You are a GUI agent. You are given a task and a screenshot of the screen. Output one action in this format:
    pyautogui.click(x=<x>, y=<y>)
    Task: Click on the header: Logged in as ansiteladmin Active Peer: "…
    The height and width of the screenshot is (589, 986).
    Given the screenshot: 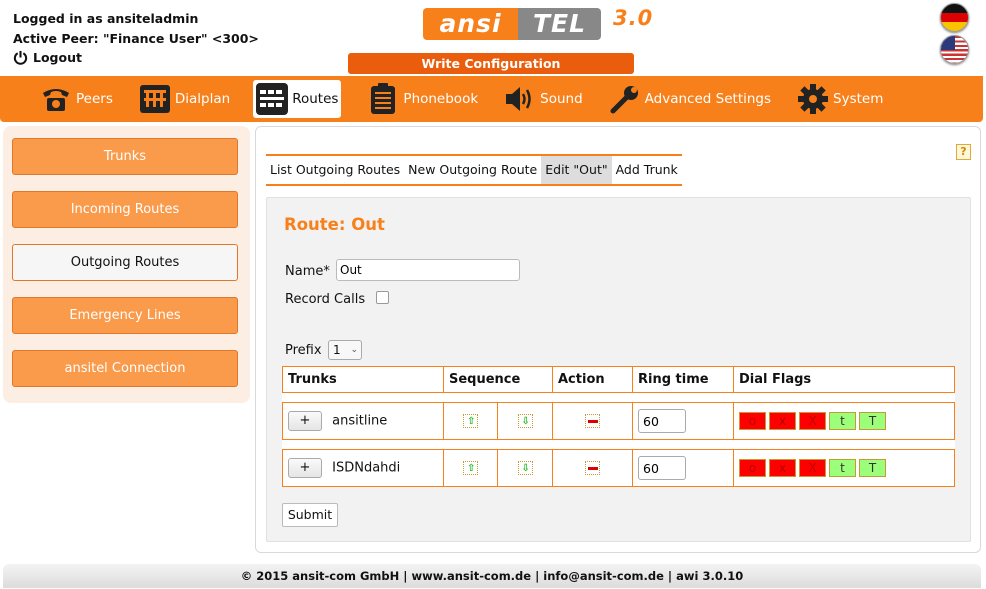 What is the action you would take?
    pyautogui.click(x=493, y=38)
    